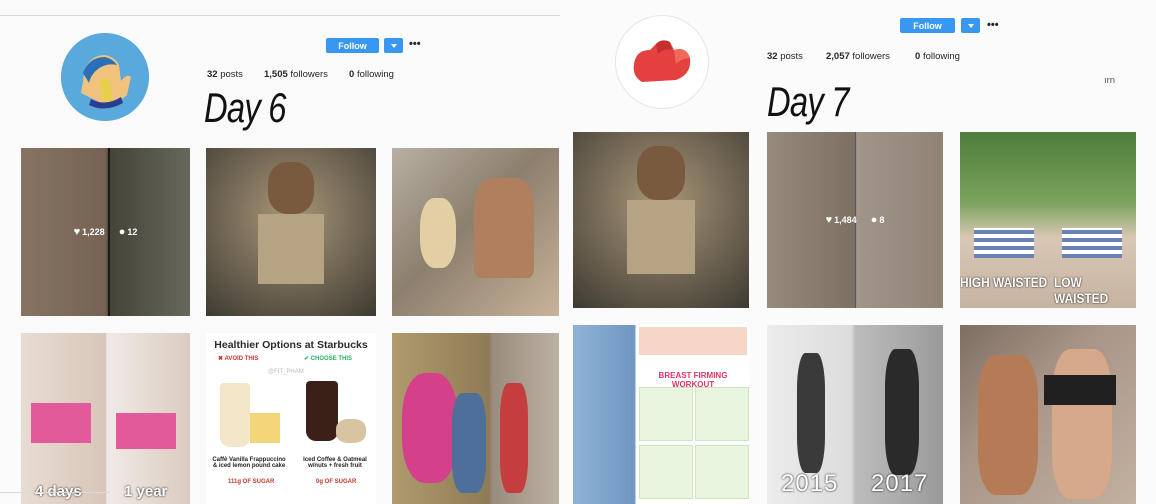 This screenshot has width=1156, height=504. I want to click on avatar-bicep-icon, so click(662, 62).